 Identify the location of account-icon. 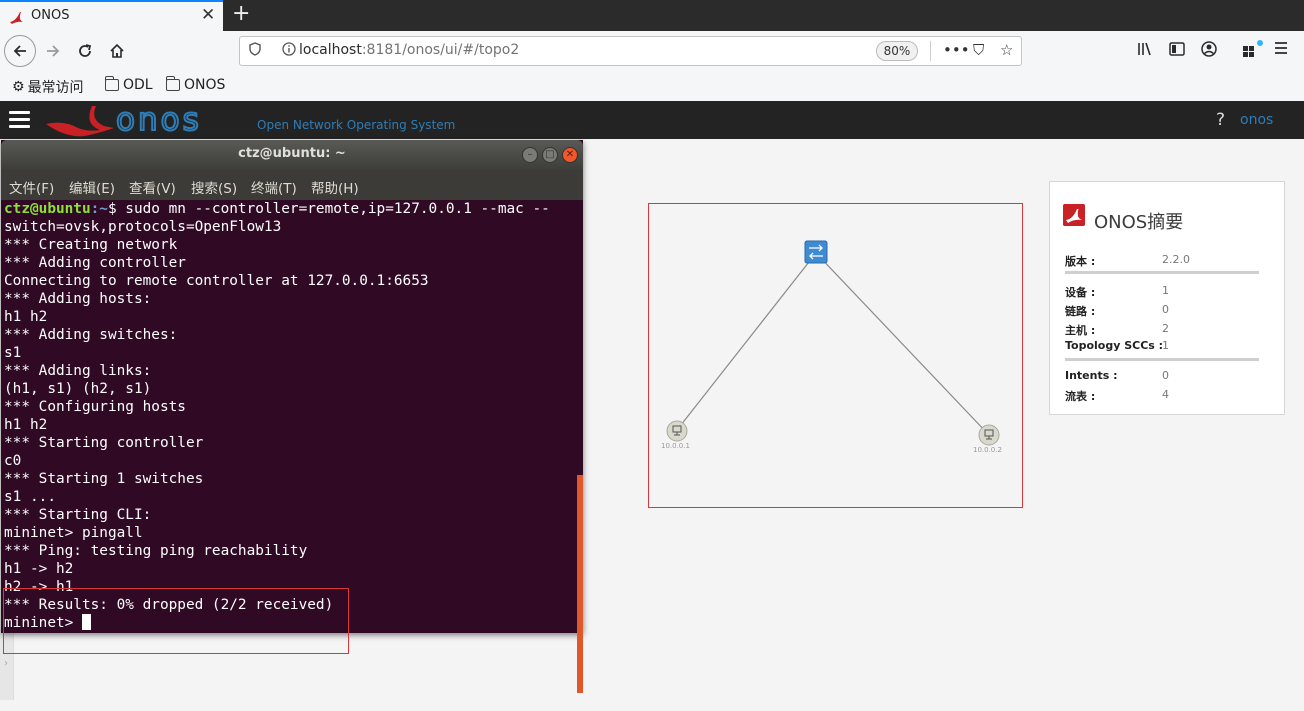
(1209, 49).